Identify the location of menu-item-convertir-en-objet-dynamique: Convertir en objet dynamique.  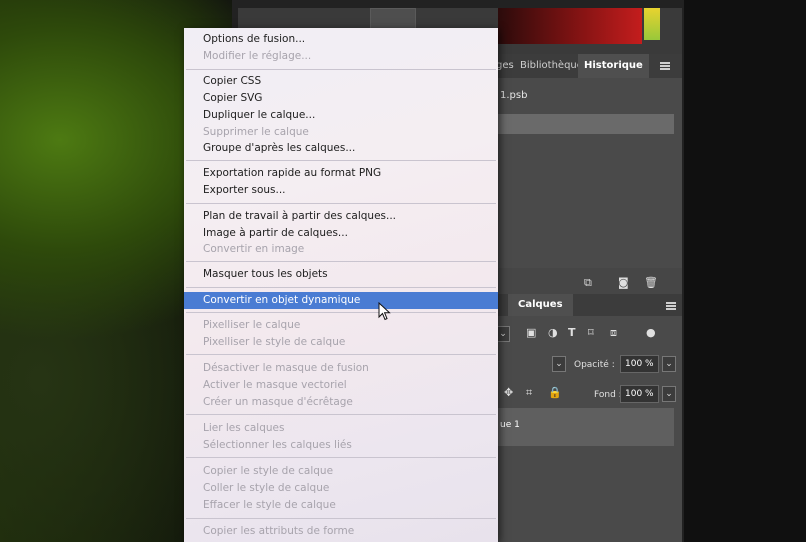
(341, 300).